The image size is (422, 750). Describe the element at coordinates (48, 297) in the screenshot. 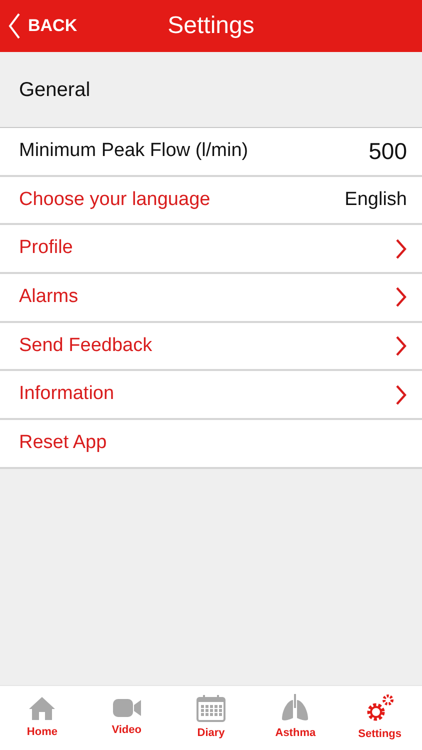

I see `row-label: Alarms` at that location.